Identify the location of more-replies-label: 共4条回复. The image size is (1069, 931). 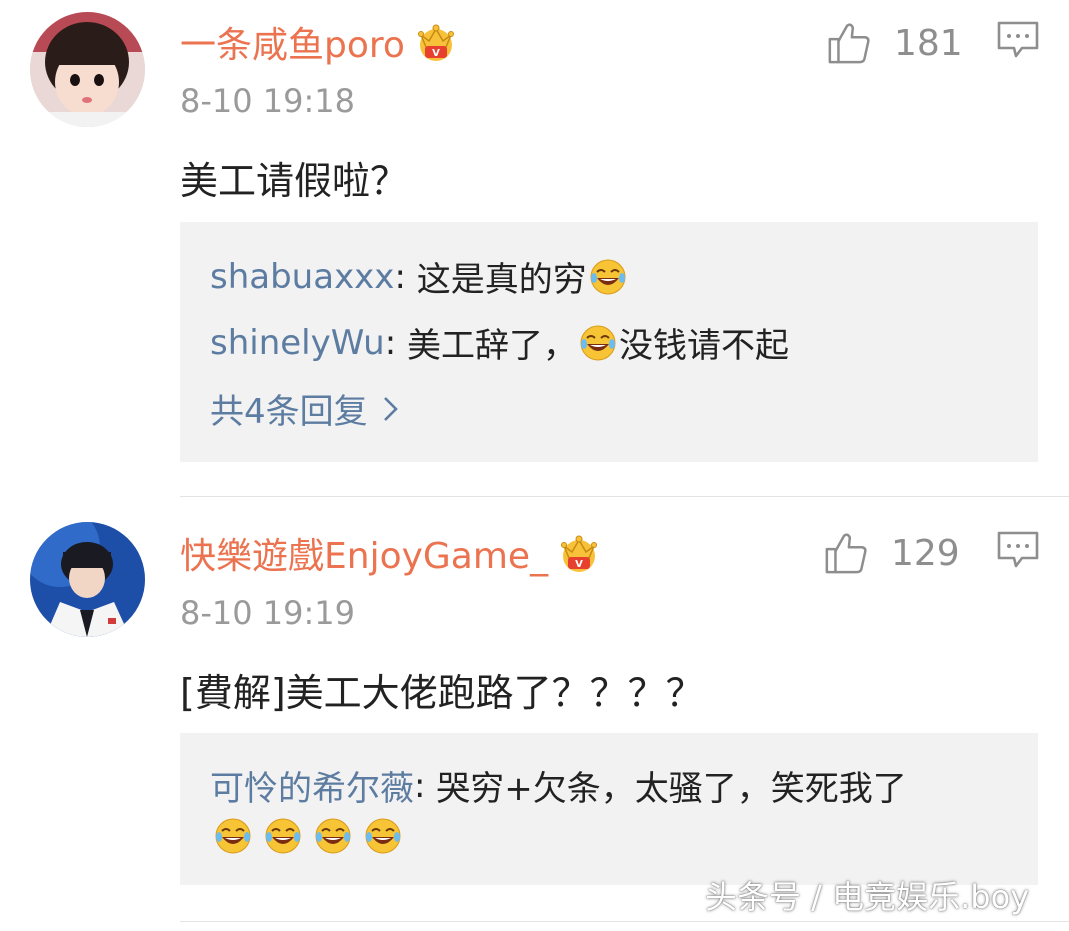
(289, 408).